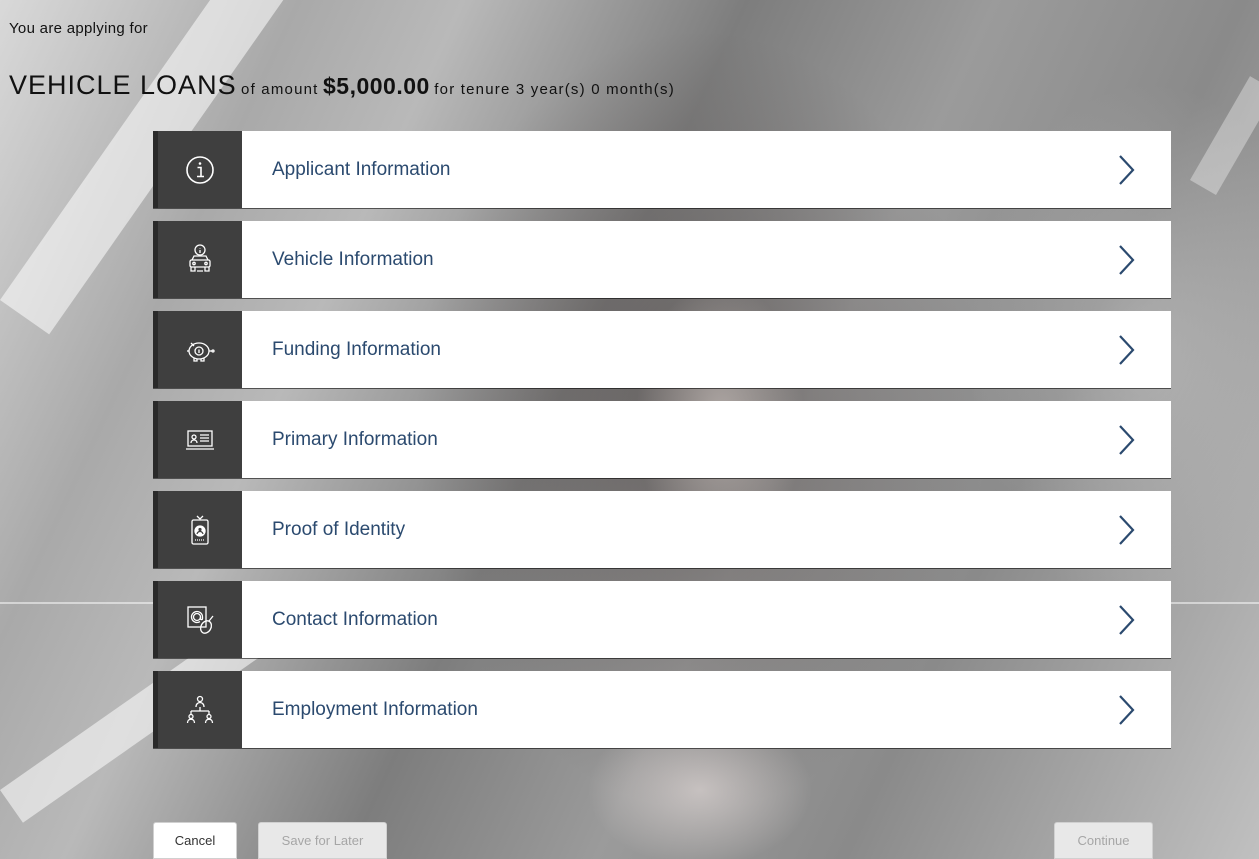 This screenshot has height=859, width=1259. I want to click on org-chart-icon, so click(197, 709).